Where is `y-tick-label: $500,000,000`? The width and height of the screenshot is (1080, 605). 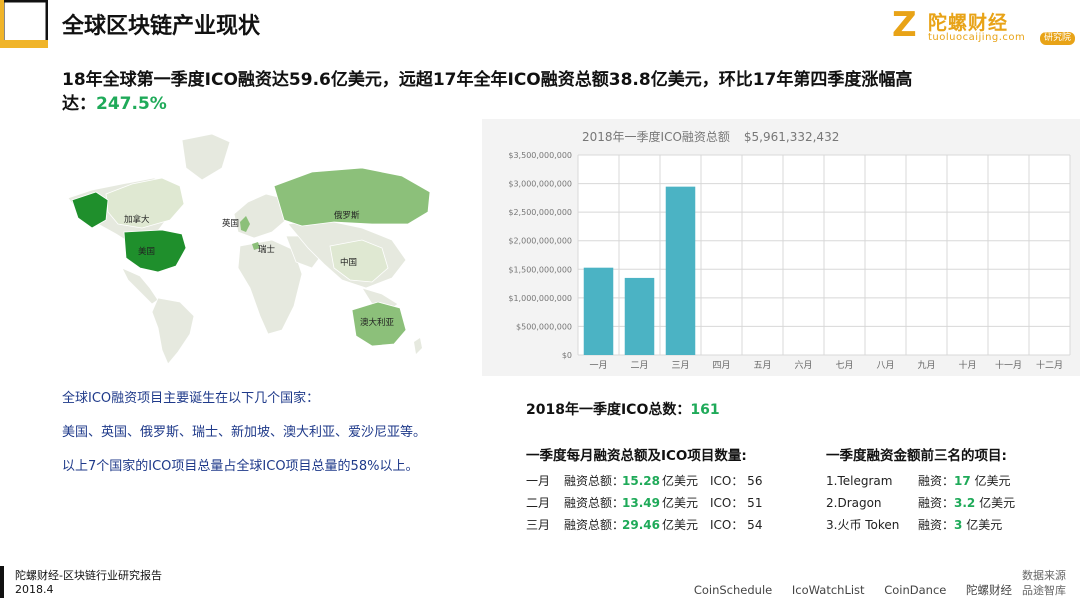
y-tick-label: $500,000,000 is located at coordinates (544, 326).